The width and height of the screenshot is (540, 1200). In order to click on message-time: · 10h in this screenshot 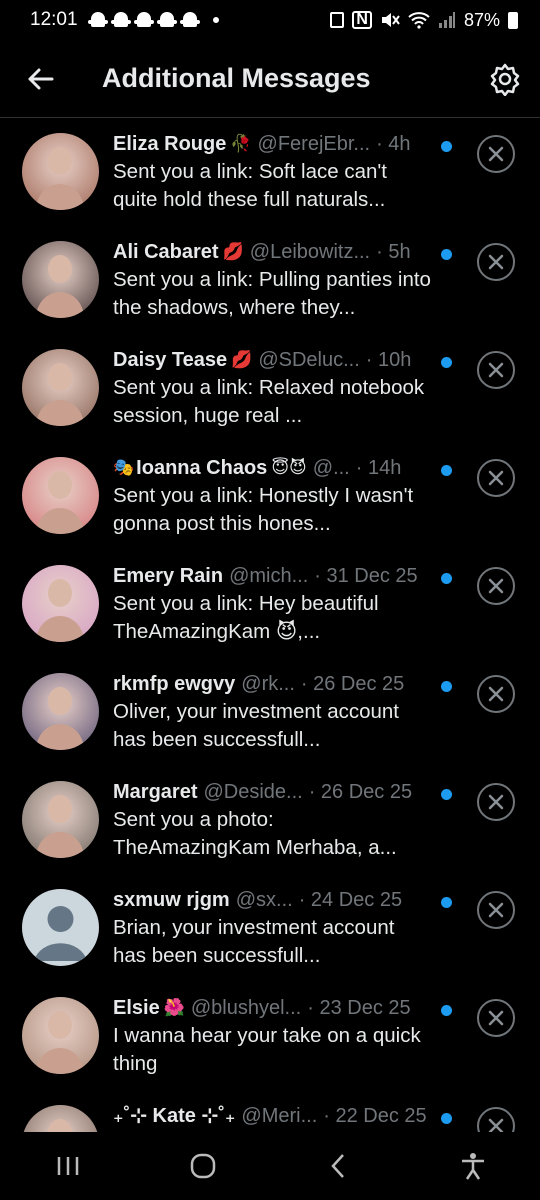, I will do `click(388, 360)`.